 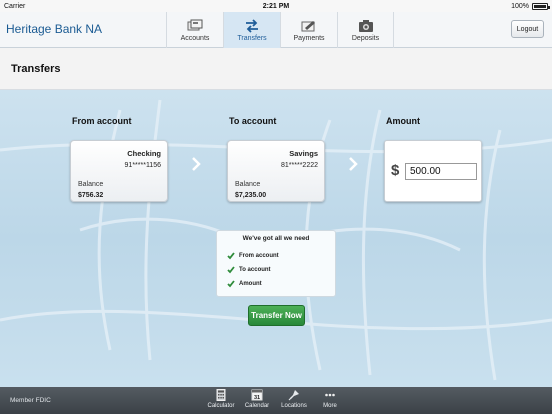 I want to click on payments-icon, so click(x=308, y=25).